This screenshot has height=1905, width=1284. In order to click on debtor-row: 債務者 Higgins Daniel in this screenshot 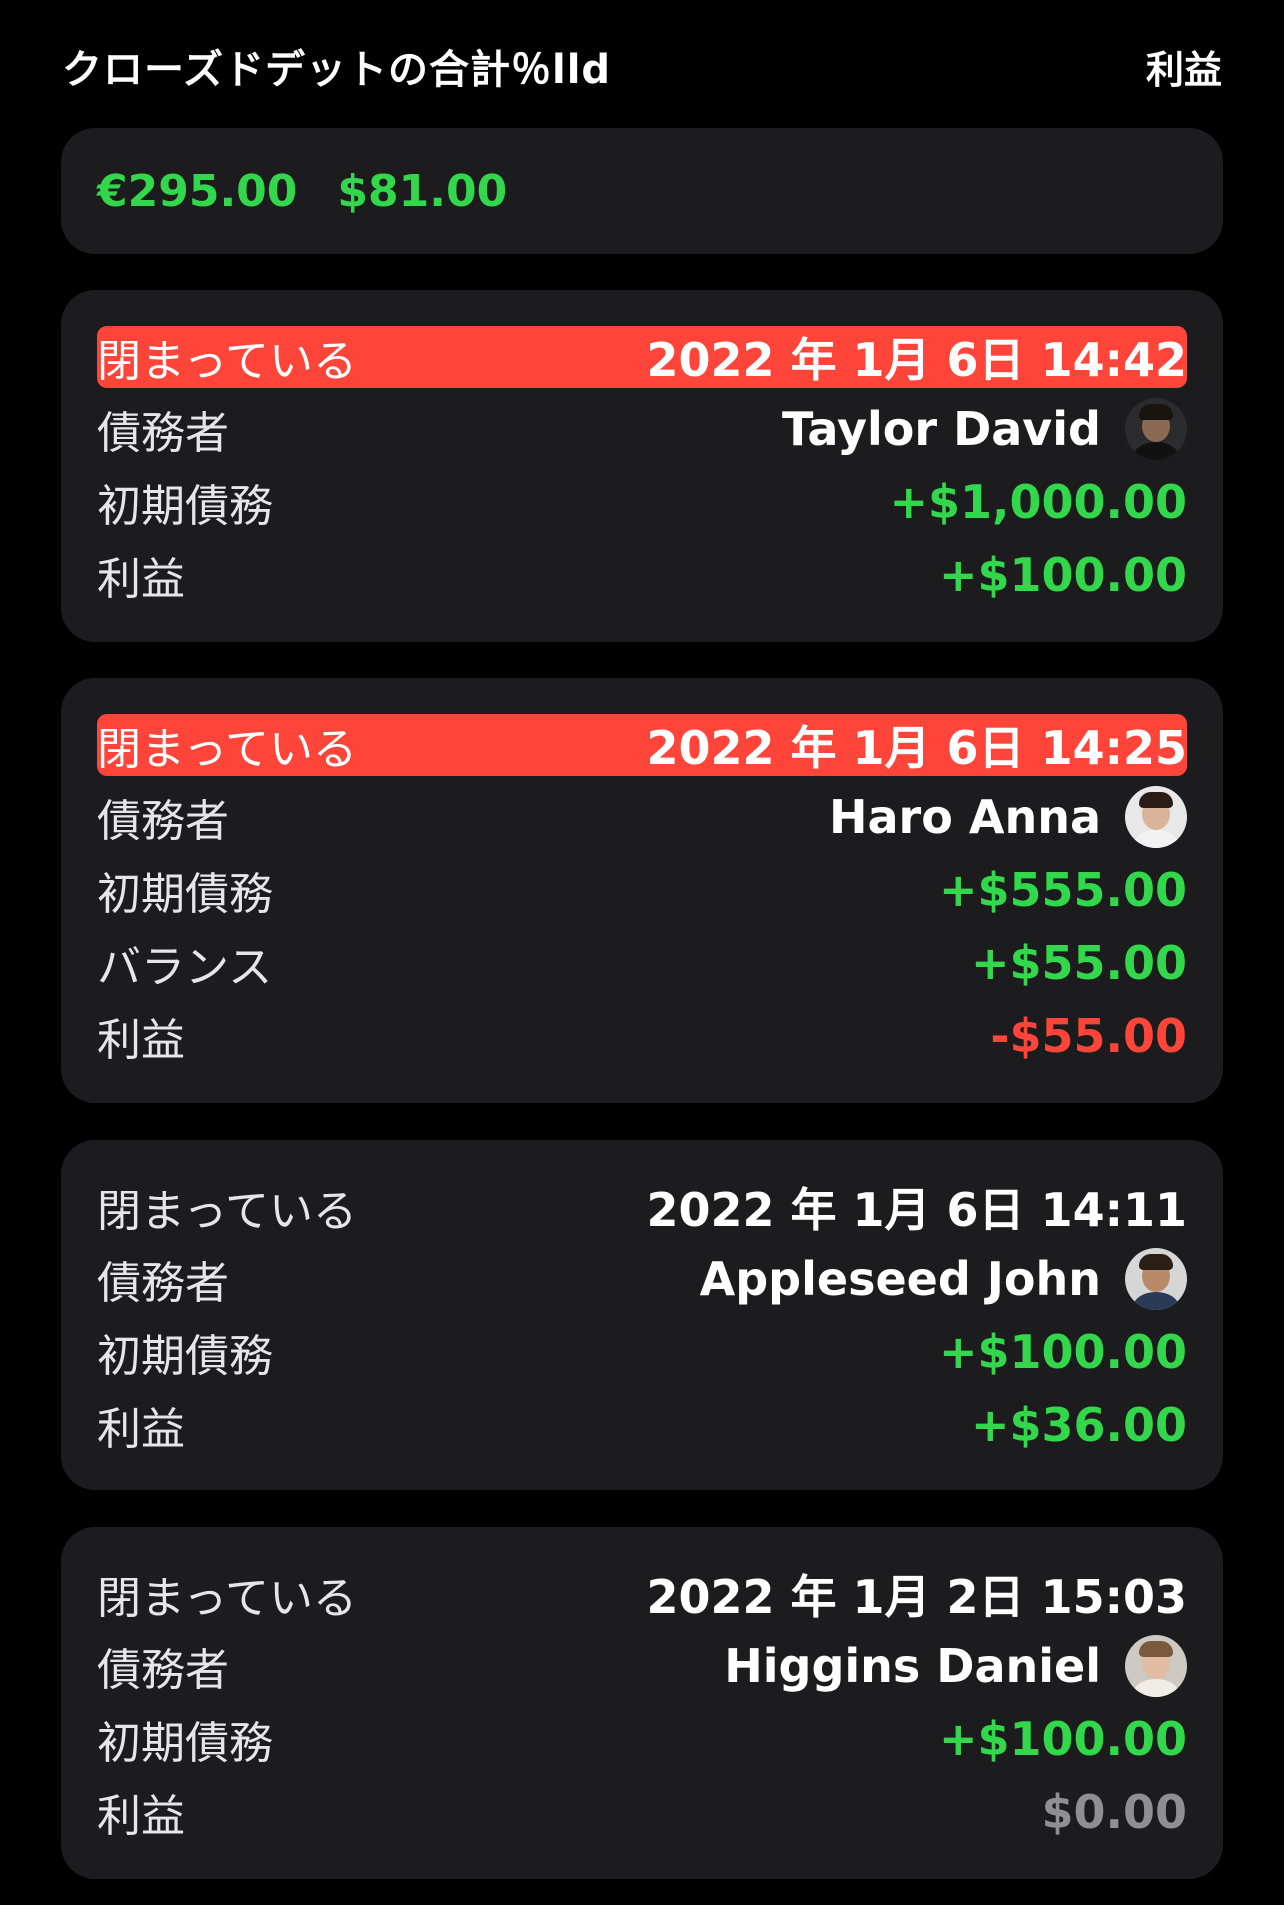, I will do `click(642, 1666)`.